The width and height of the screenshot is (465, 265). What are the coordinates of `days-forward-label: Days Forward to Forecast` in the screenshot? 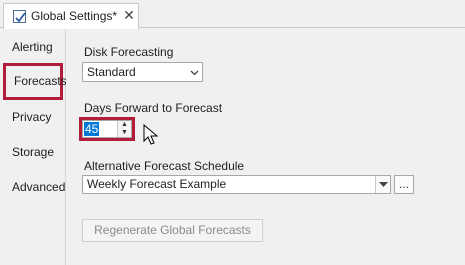 It's located at (153, 108).